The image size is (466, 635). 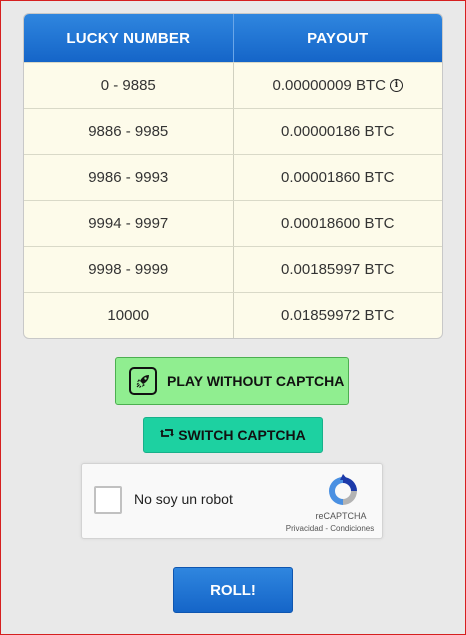 I want to click on captcha-label: No soy un robot, so click(x=183, y=499).